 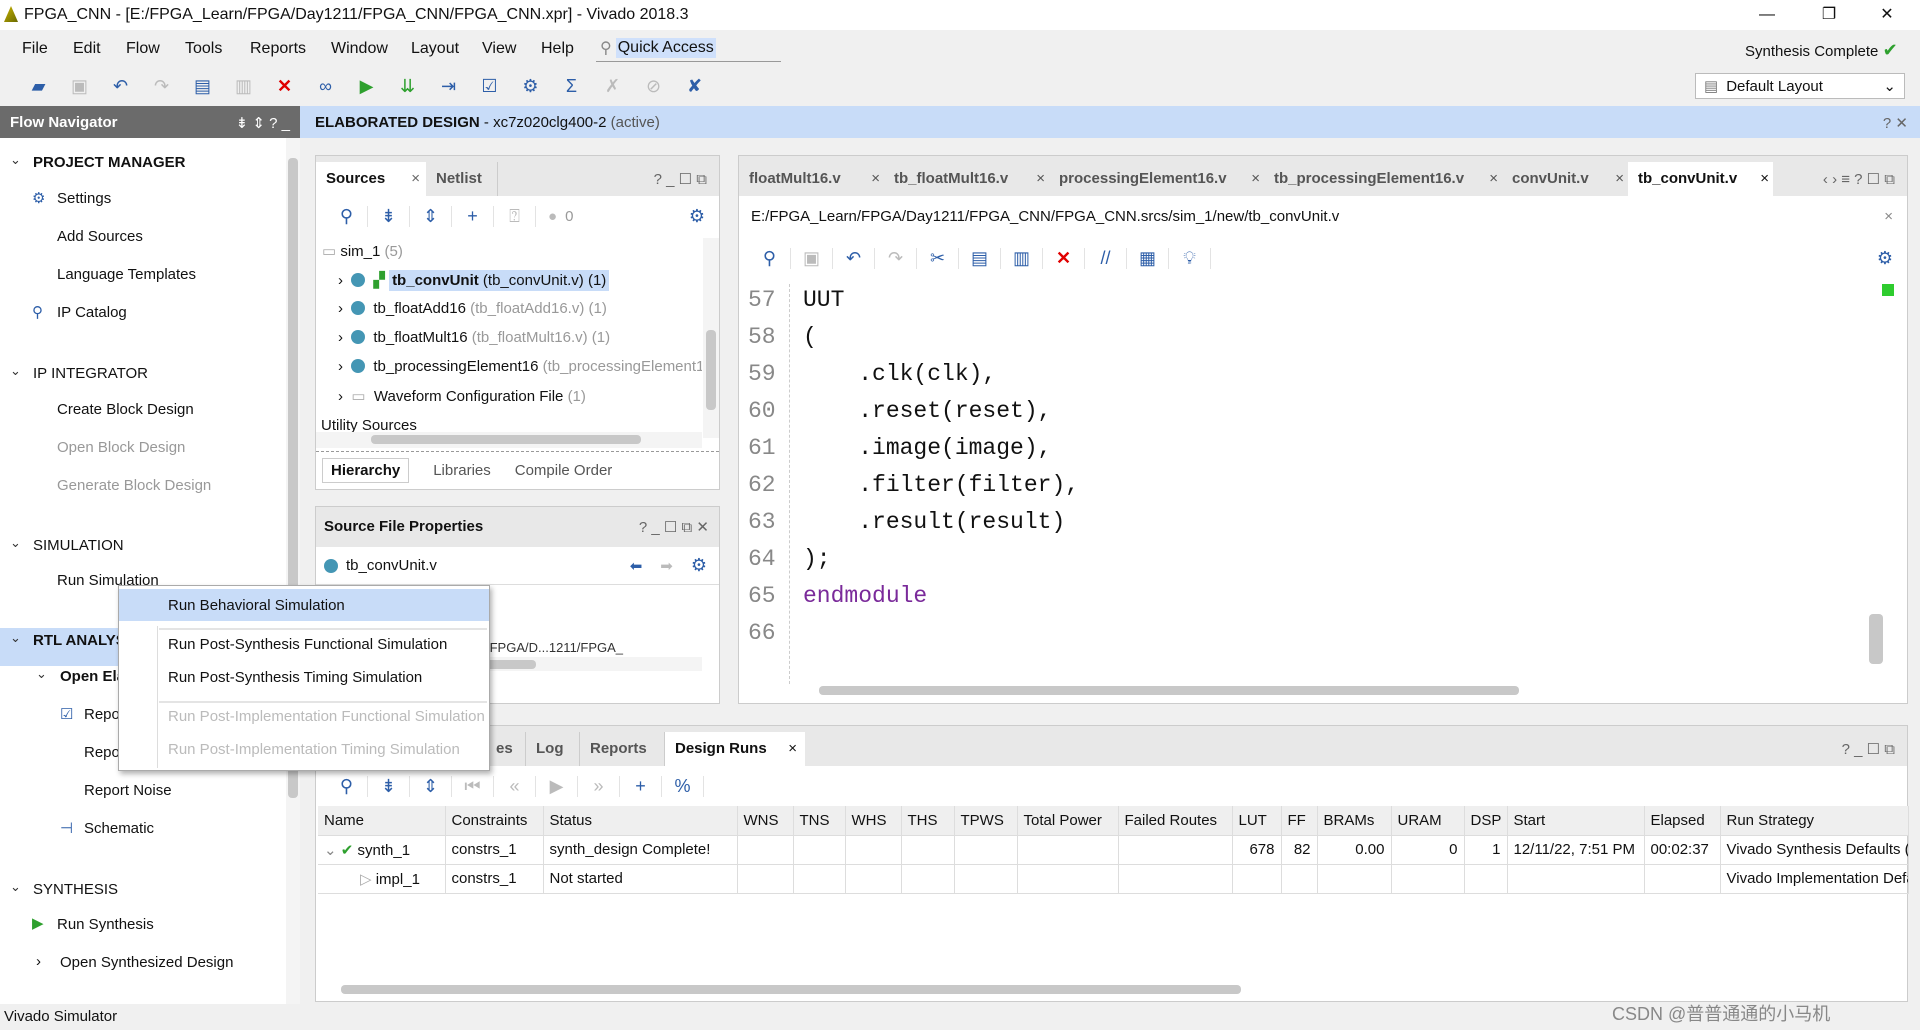 What do you see at coordinates (472, 308) in the screenshot?
I see `tree-item: › tb_floatAdd16 (tb_floatAdd16.v) (1)` at bounding box center [472, 308].